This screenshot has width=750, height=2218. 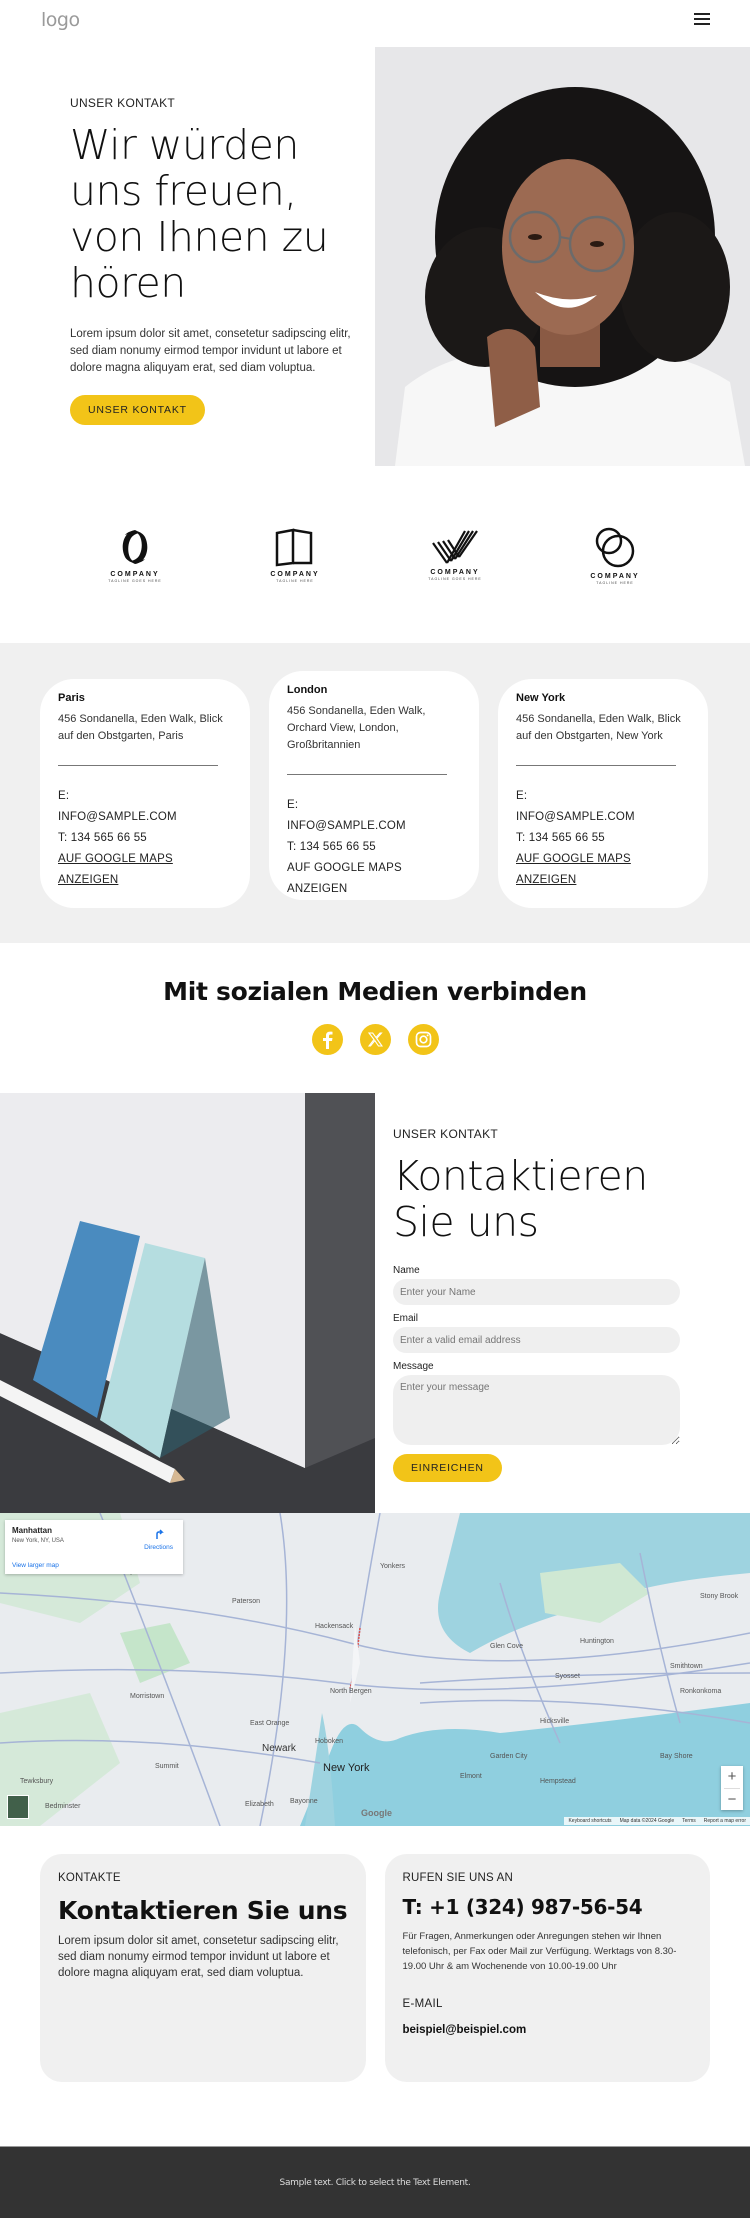 I want to click on svg-text: Hackensack, so click(x=334, y=1626).